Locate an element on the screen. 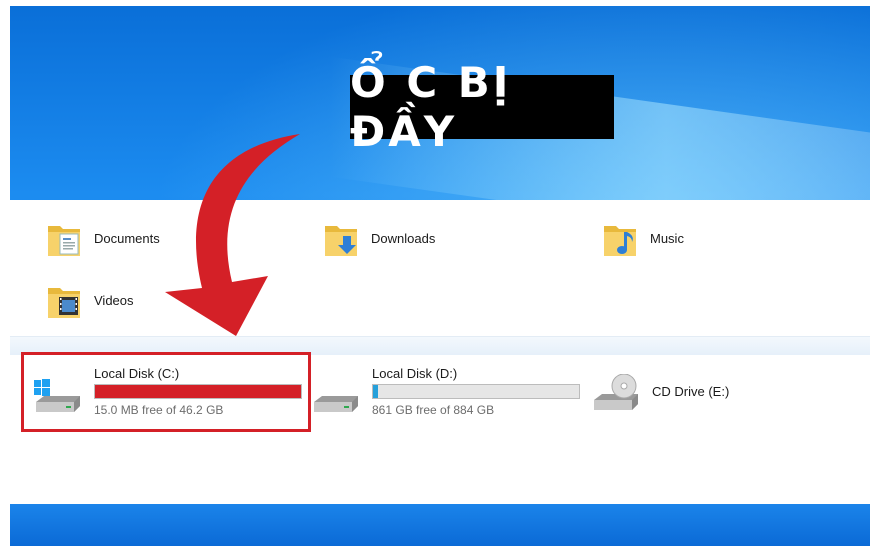 Image resolution: width=870 pixels, height=546 pixels. drive-free-space: 861 GB free of 884 GB is located at coordinates (433, 410).